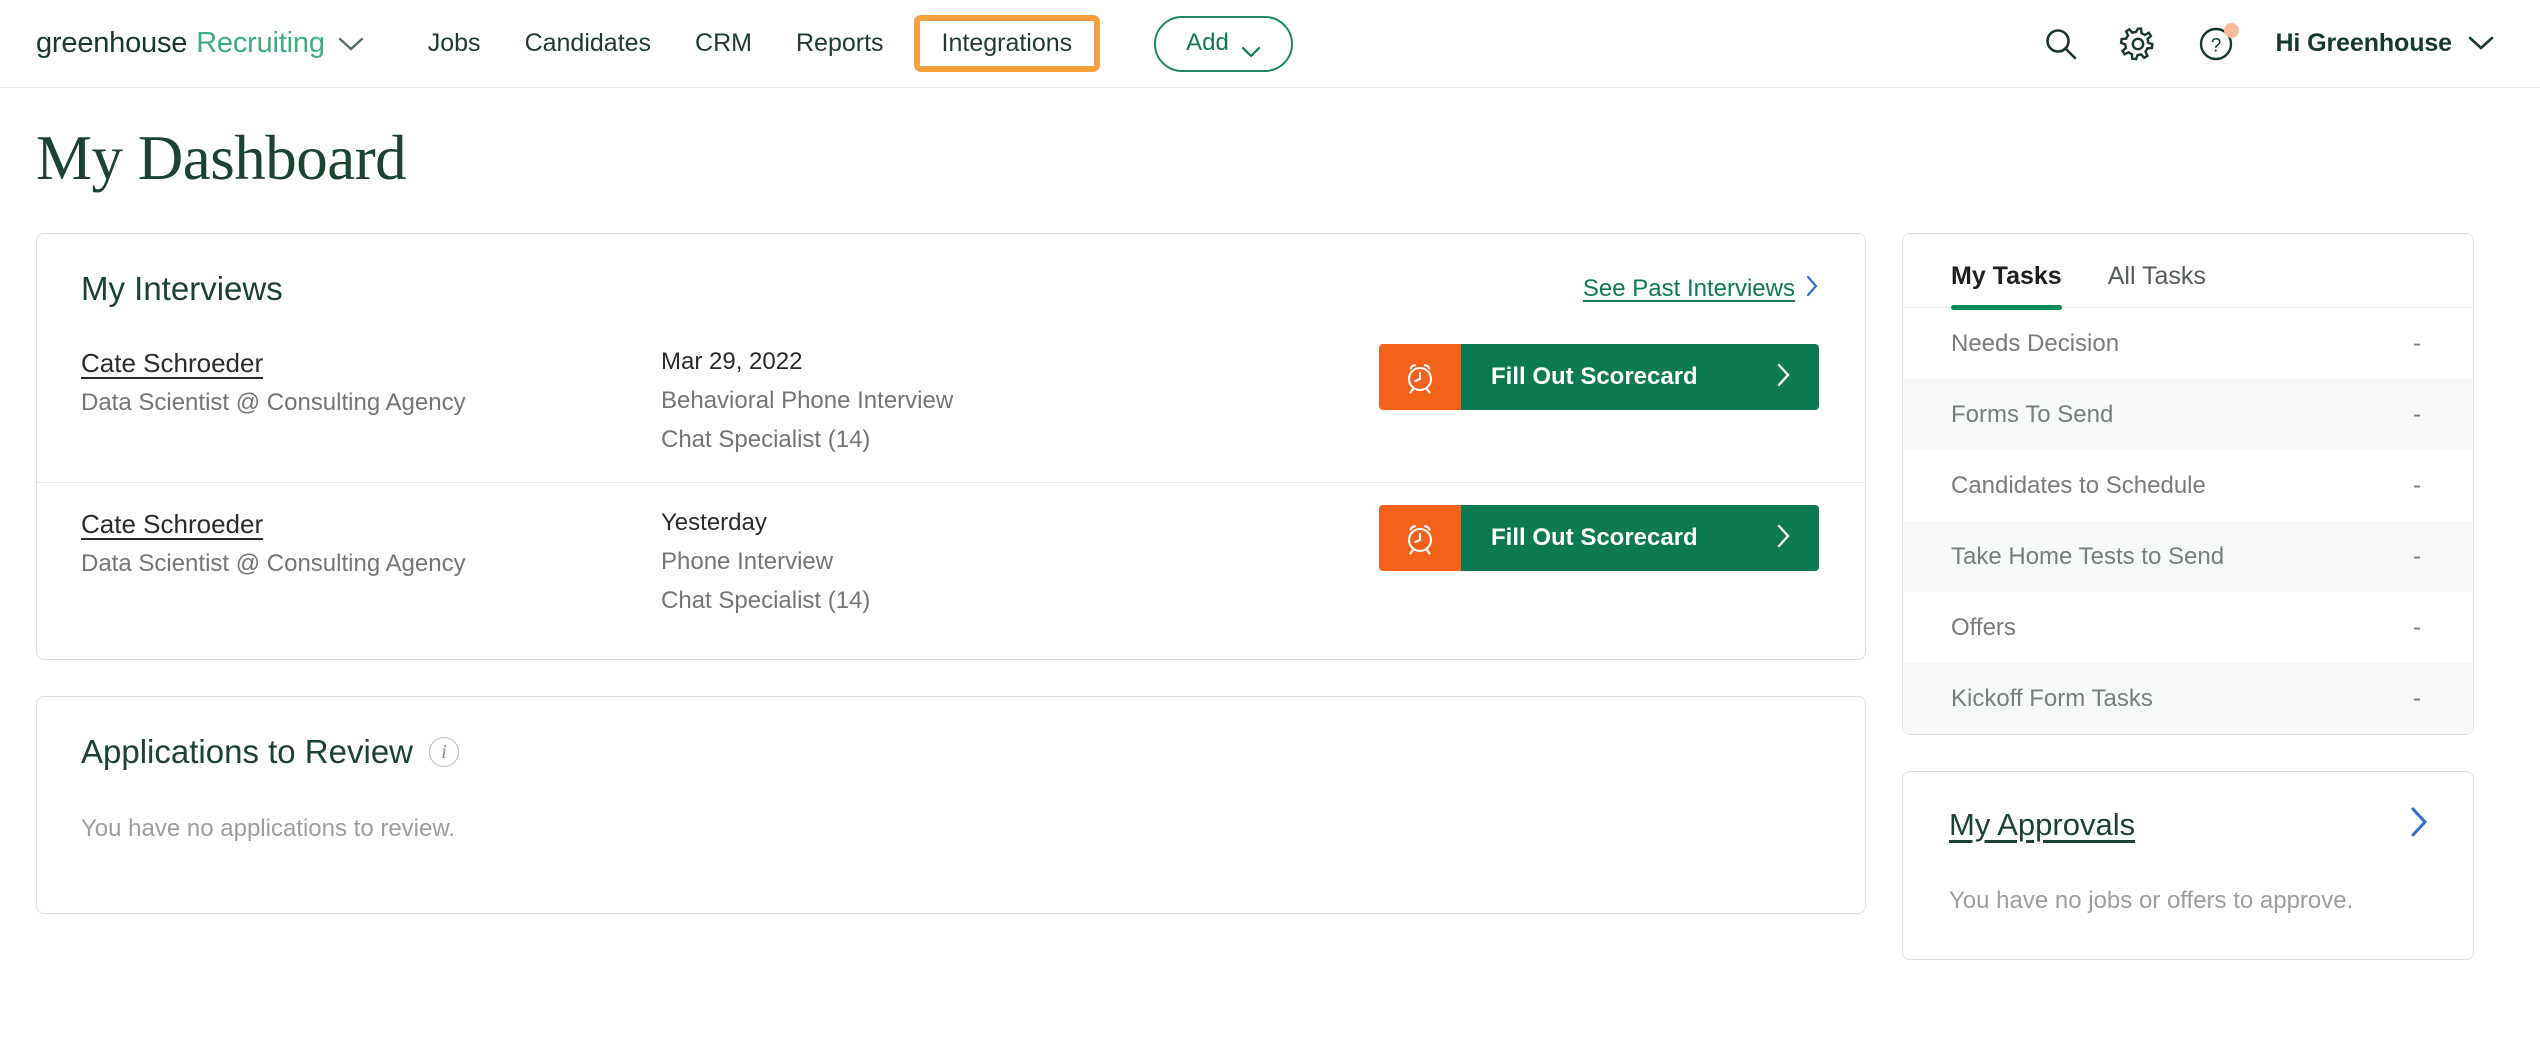 This screenshot has width=2540, height=1057. Describe the element at coordinates (2078, 485) in the screenshot. I see `task-label: Candidates to Schedule` at that location.